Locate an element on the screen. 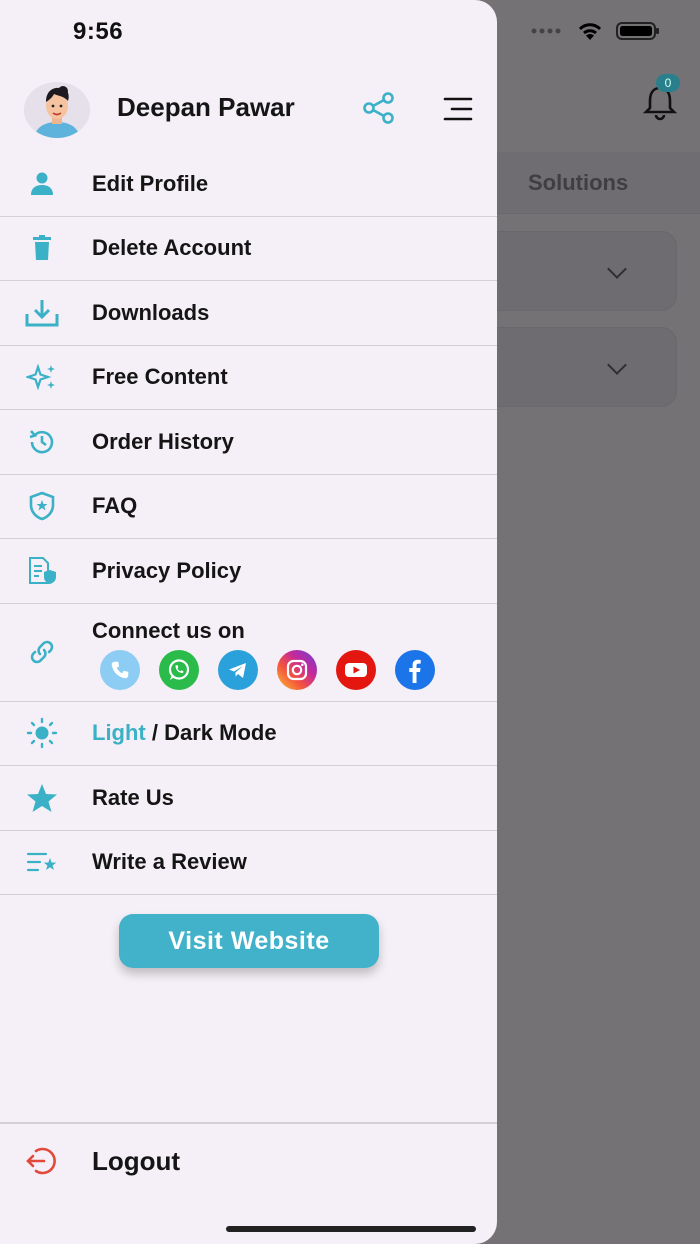  phone-icon is located at coordinates (120, 669).